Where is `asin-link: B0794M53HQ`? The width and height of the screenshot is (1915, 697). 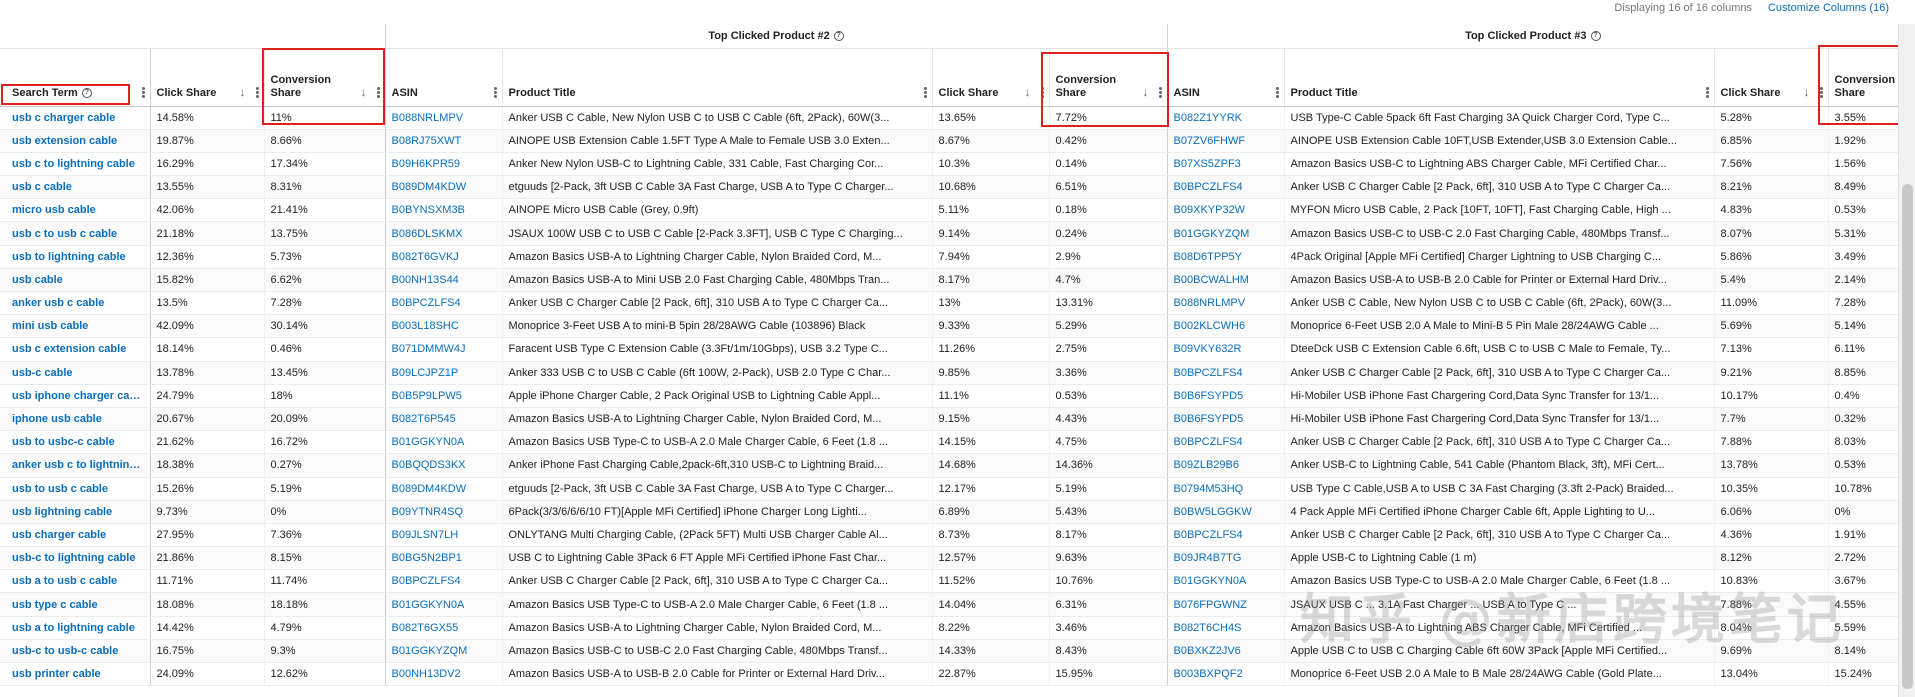 asin-link: B0794M53HQ is located at coordinates (1225, 489).